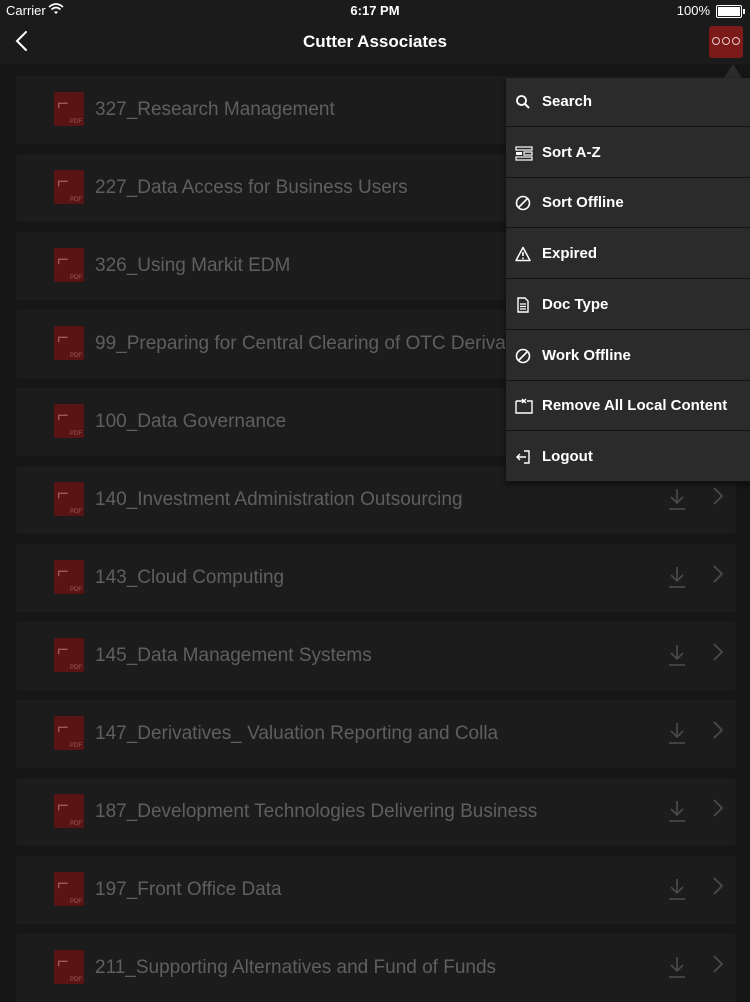 The width and height of the screenshot is (750, 1002). What do you see at coordinates (524, 406) in the screenshot?
I see `remove-content-icon` at bounding box center [524, 406].